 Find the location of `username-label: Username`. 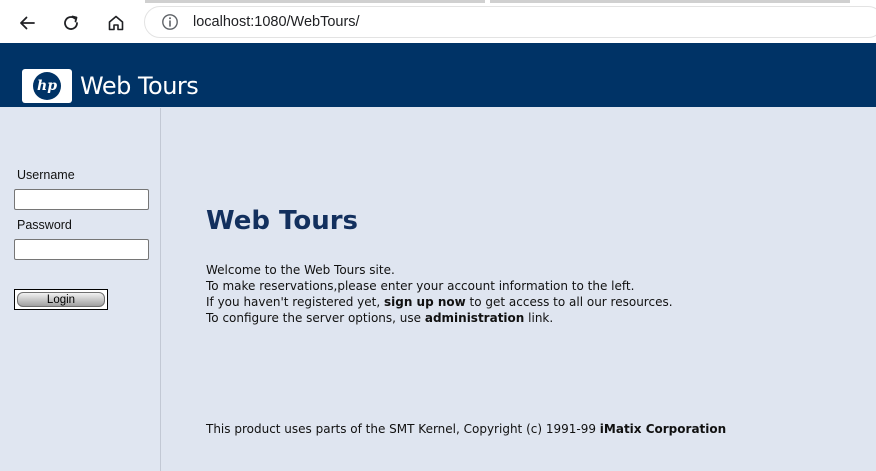

username-label: Username is located at coordinates (46, 175).